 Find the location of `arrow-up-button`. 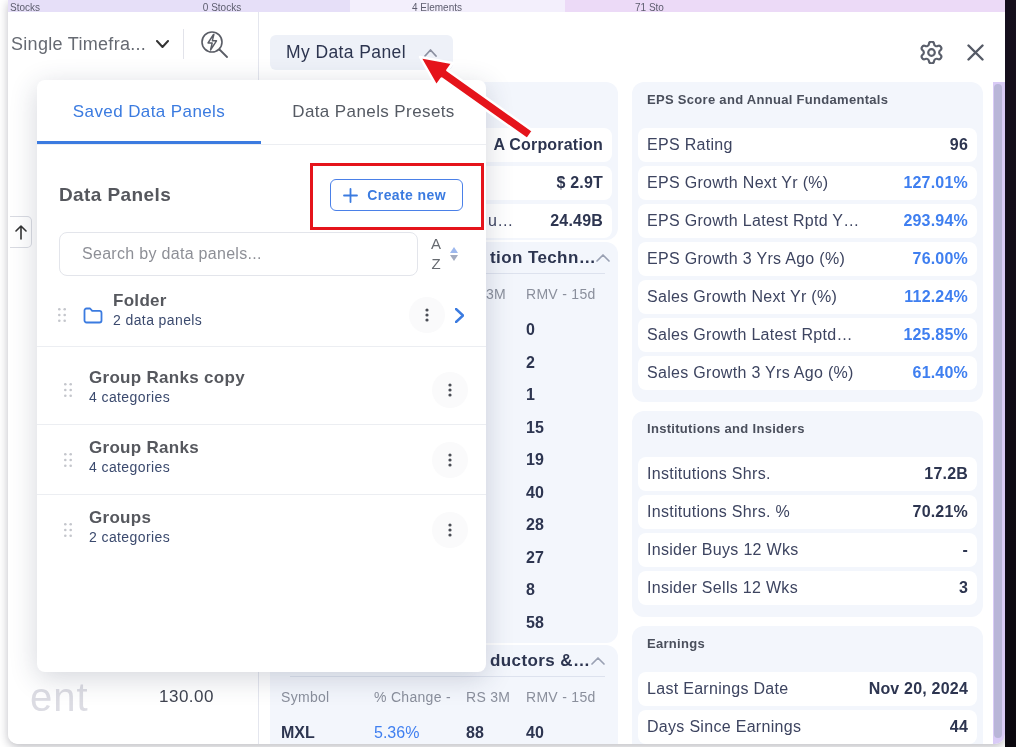

arrow-up-button is located at coordinates (21, 232).